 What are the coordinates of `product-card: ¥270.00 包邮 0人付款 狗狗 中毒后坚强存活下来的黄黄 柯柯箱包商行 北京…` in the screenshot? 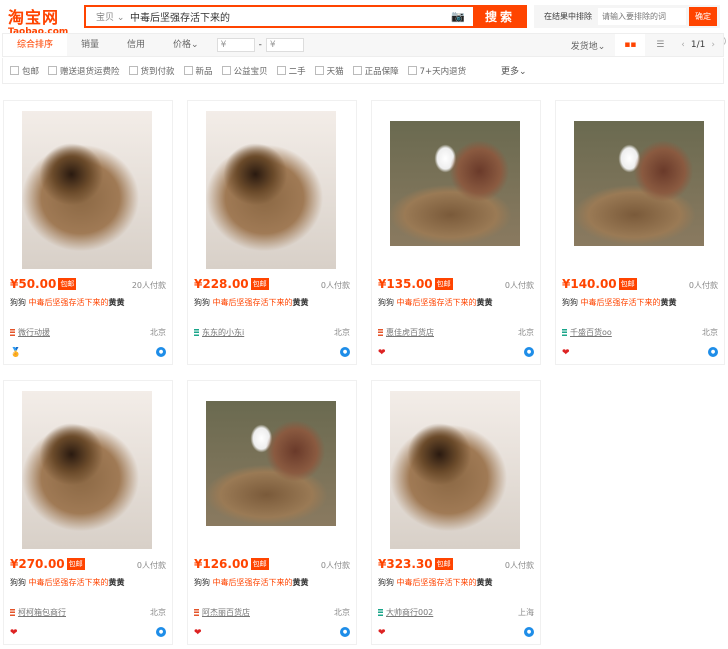 It's located at (88, 512).